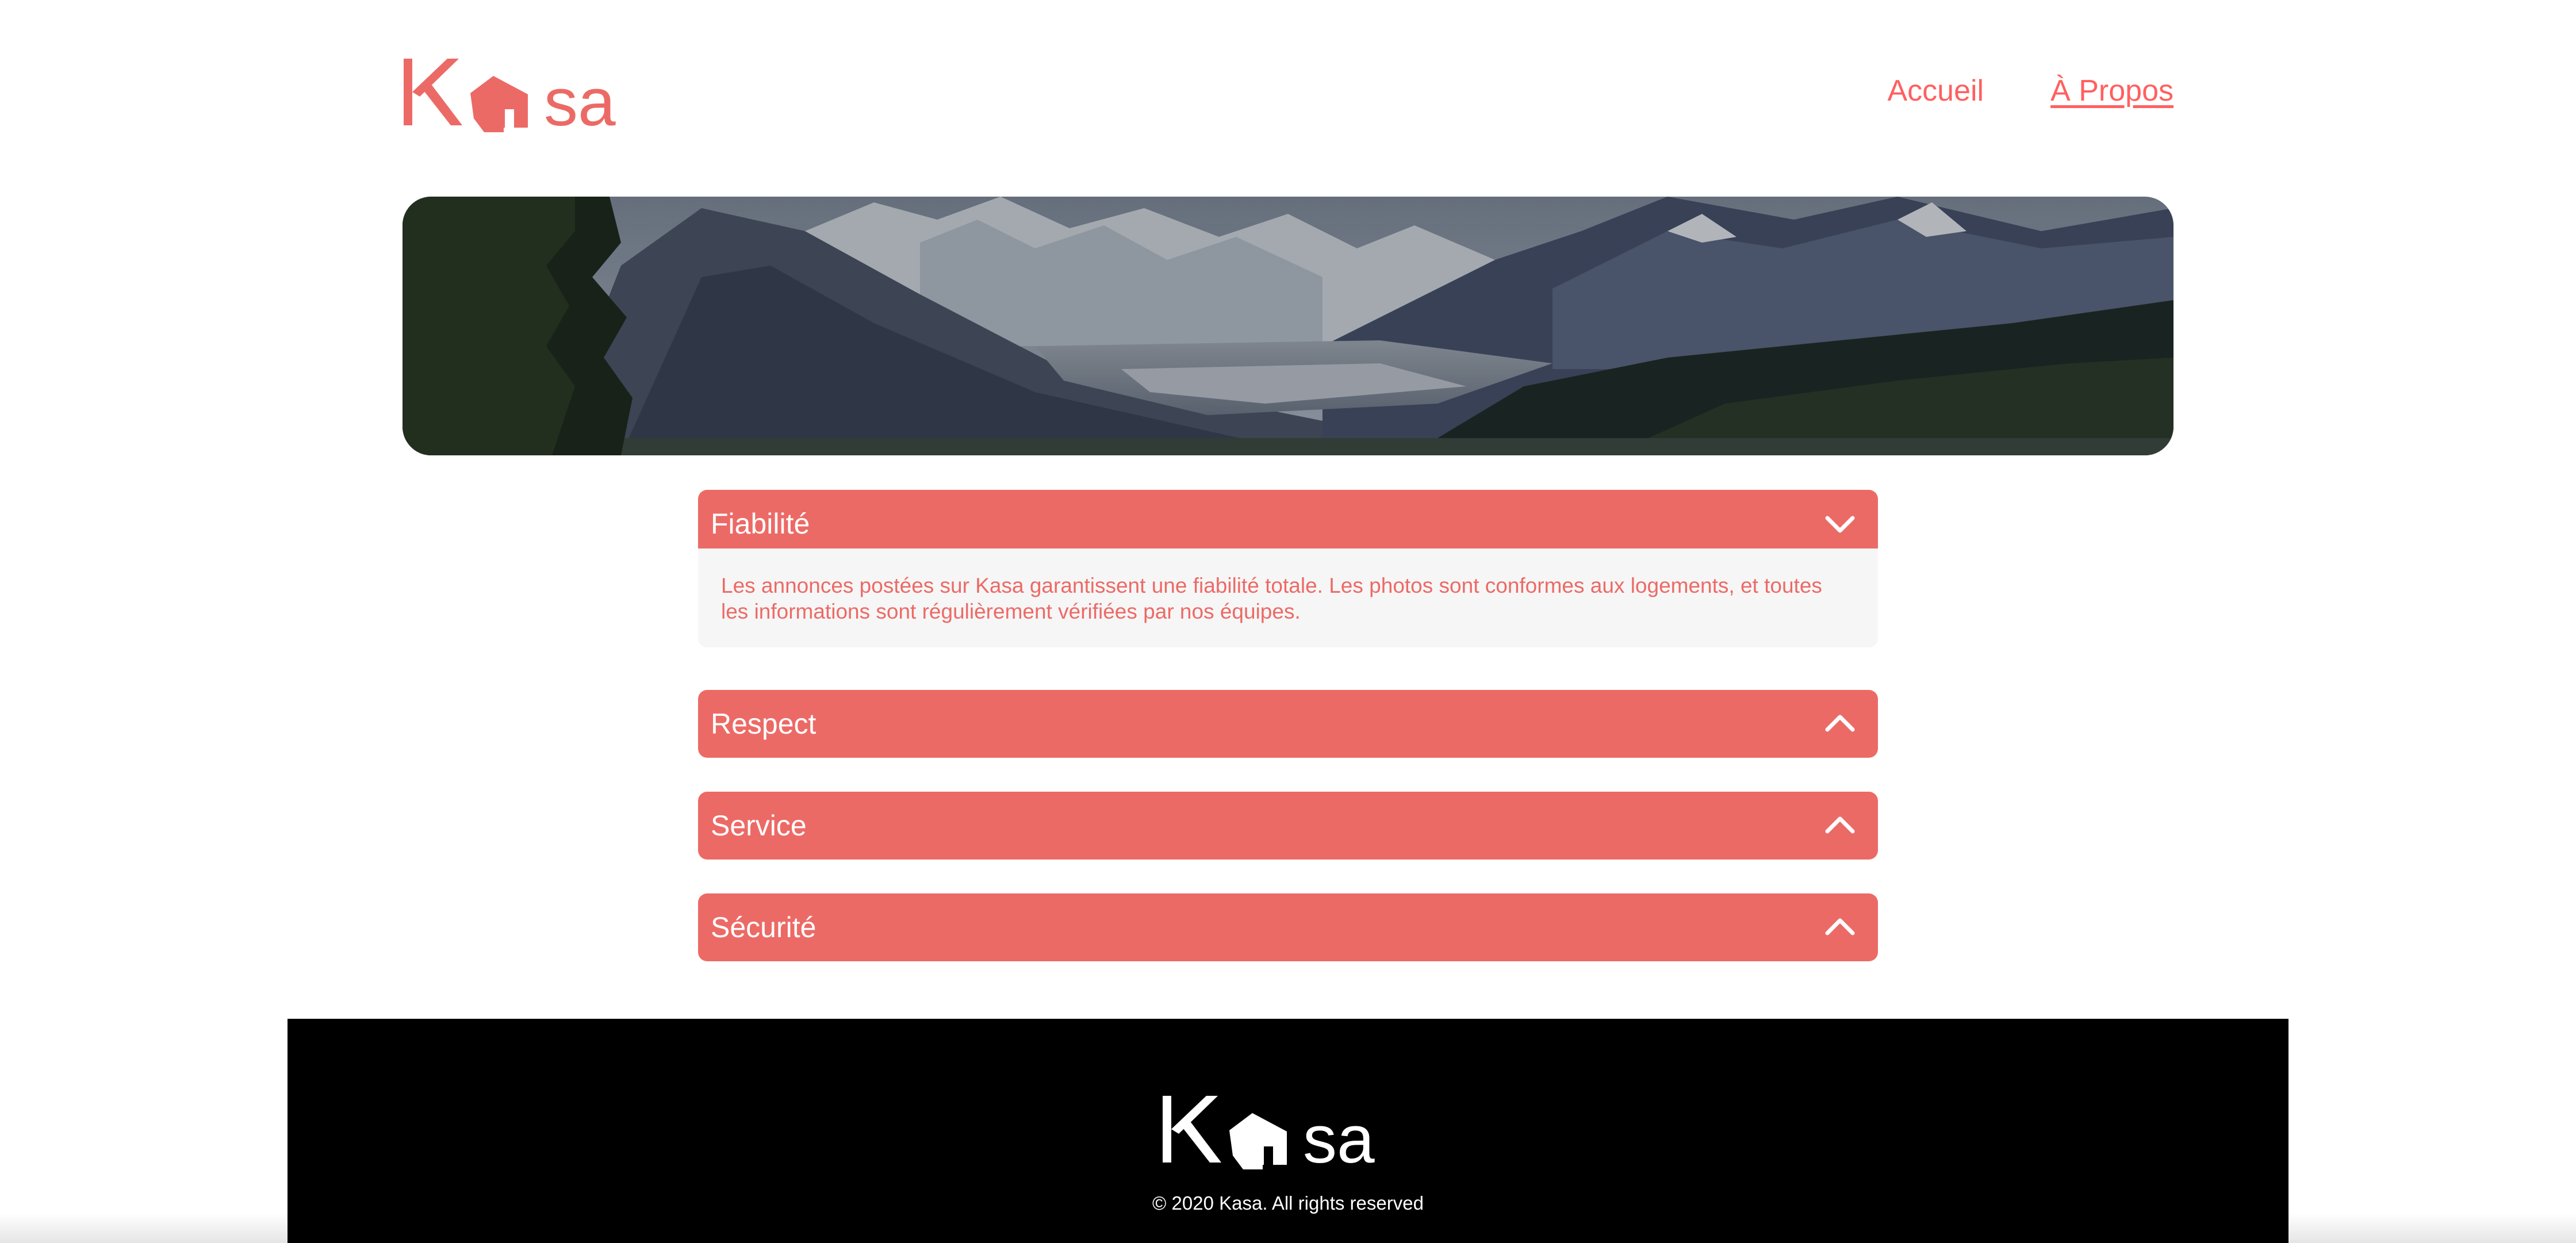 This screenshot has width=2576, height=1243. I want to click on collapse-securite: Sécurité, so click(1288, 927).